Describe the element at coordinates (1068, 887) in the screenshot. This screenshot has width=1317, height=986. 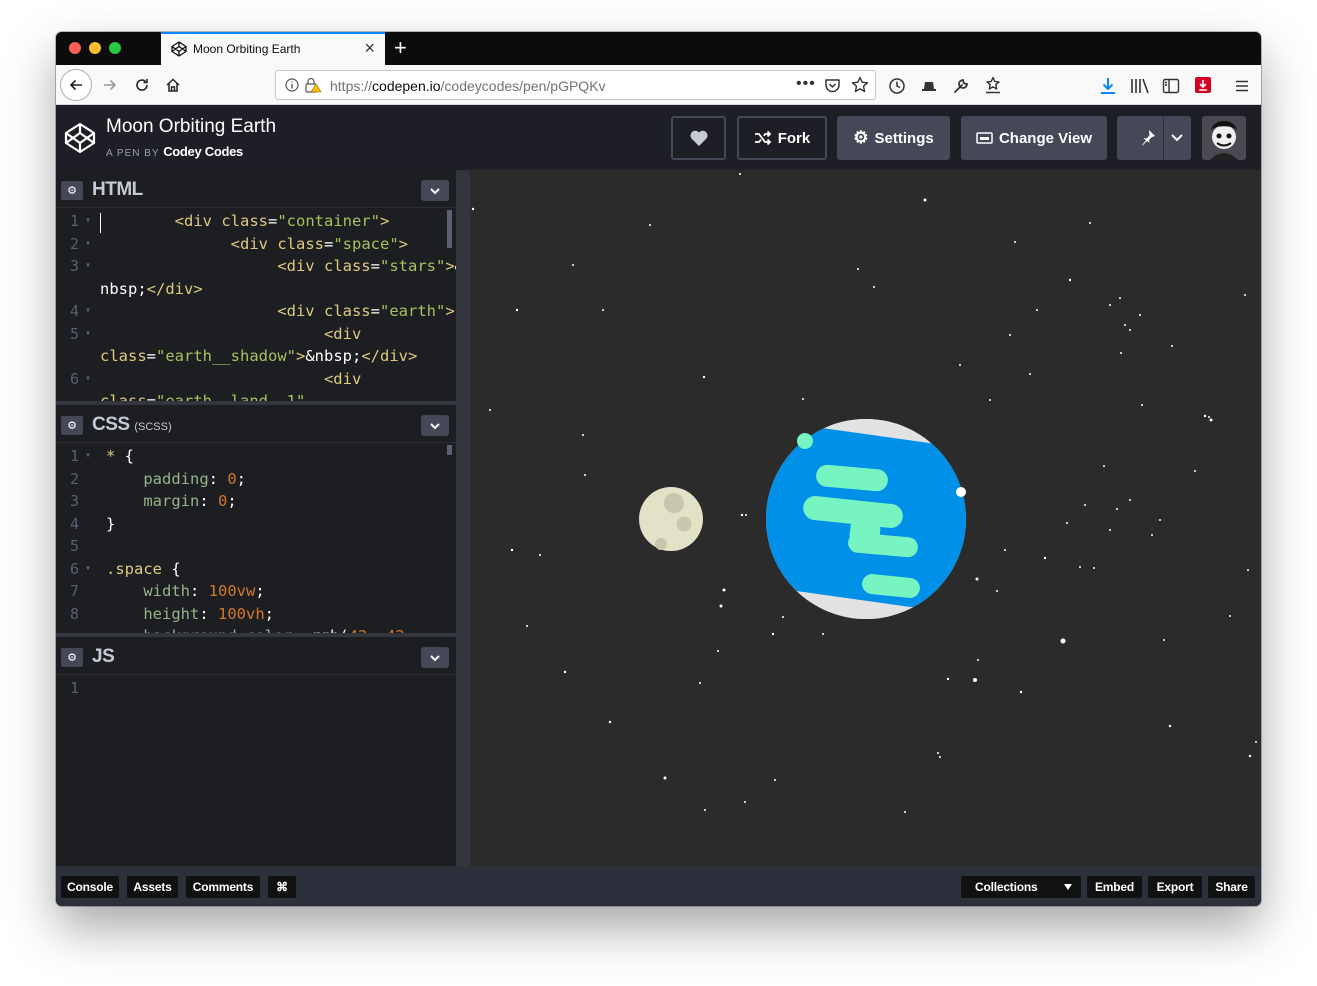
I see `caret-down-icon` at that location.